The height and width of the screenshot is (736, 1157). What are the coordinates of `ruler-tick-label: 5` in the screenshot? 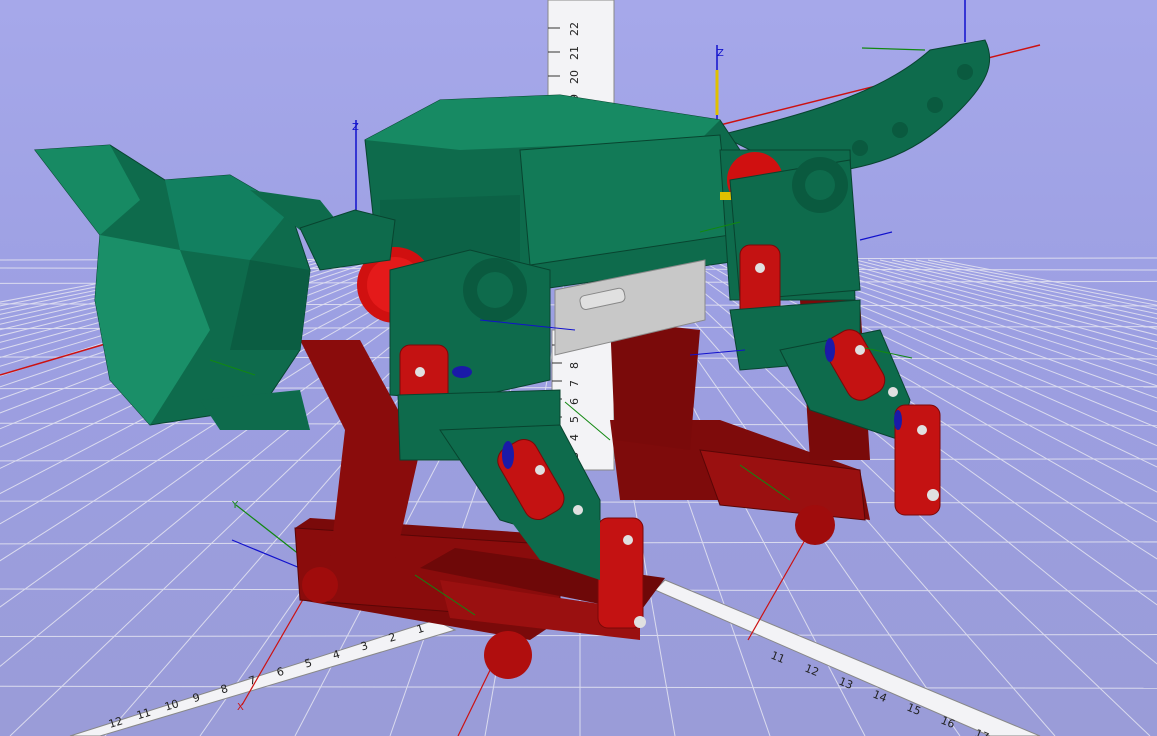 It's located at (574, 419).